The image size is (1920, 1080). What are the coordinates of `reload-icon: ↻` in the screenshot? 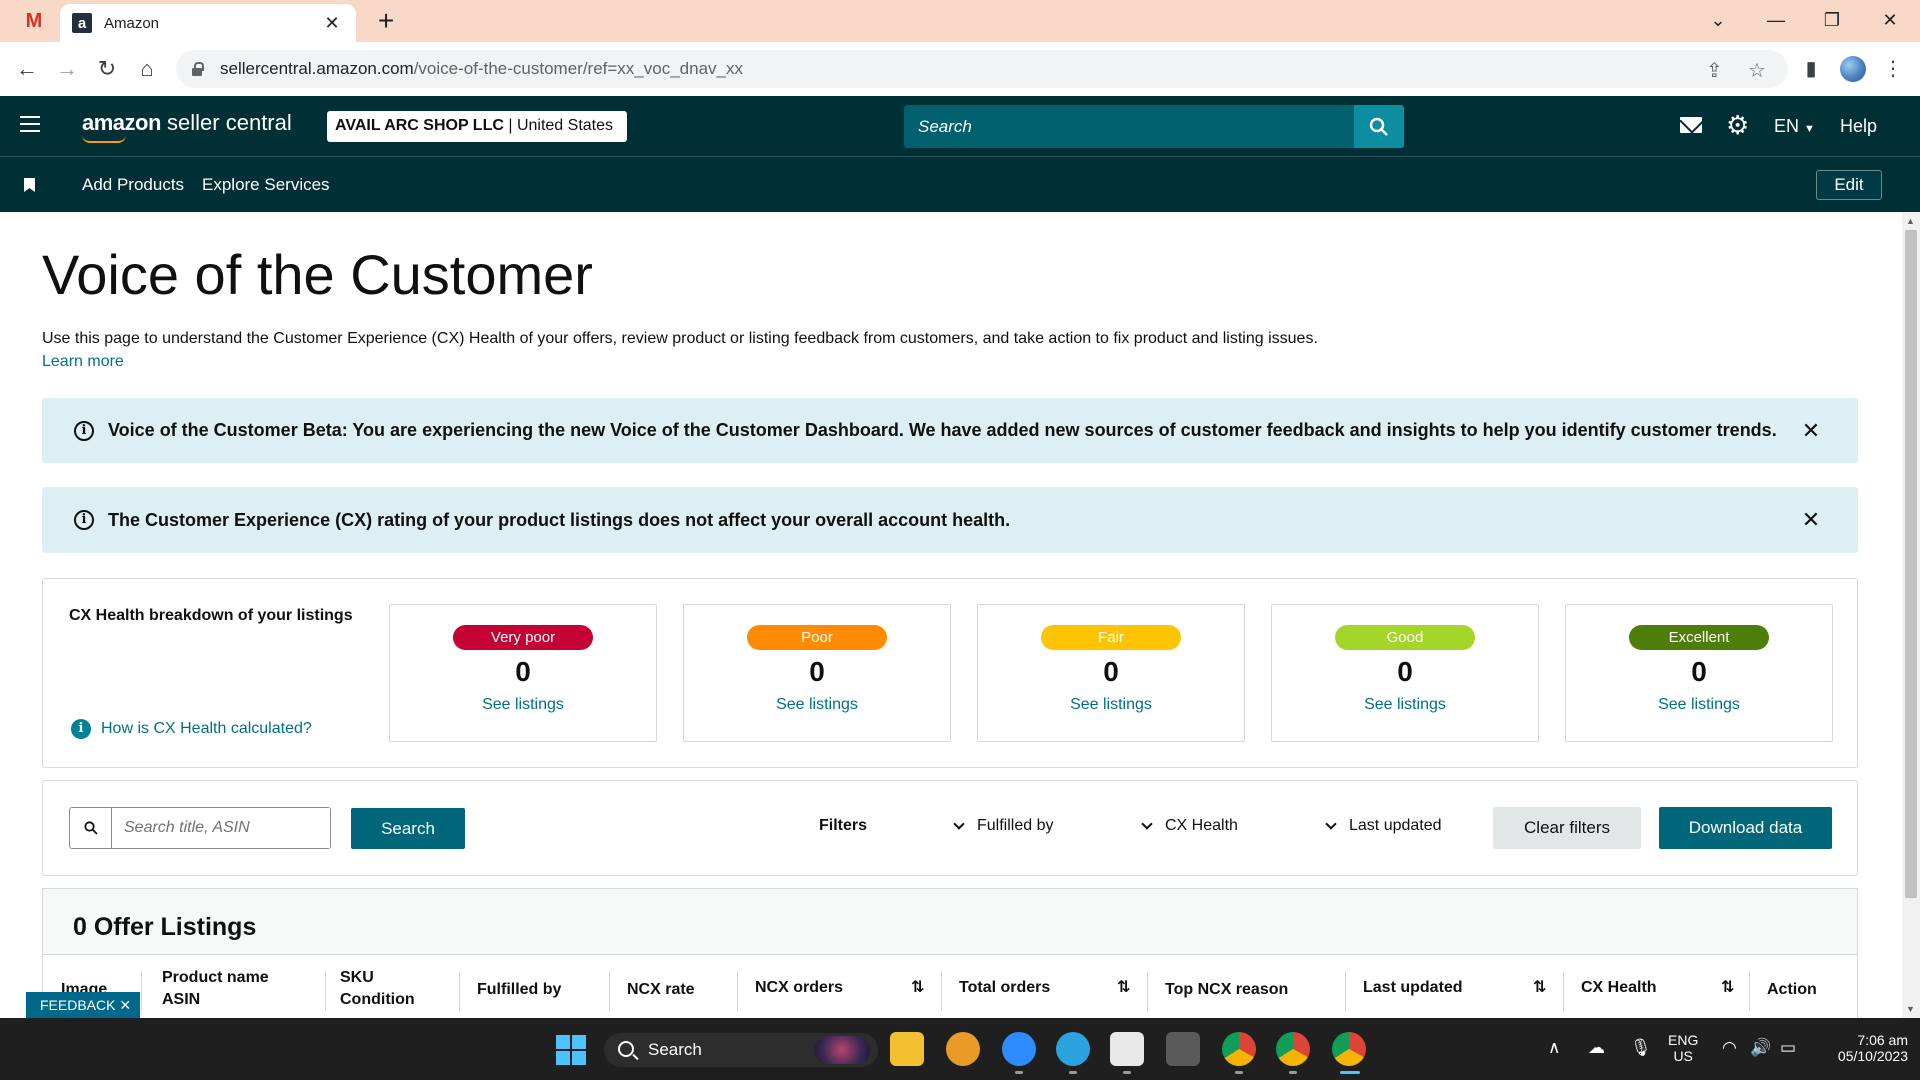 It's located at (107, 69).